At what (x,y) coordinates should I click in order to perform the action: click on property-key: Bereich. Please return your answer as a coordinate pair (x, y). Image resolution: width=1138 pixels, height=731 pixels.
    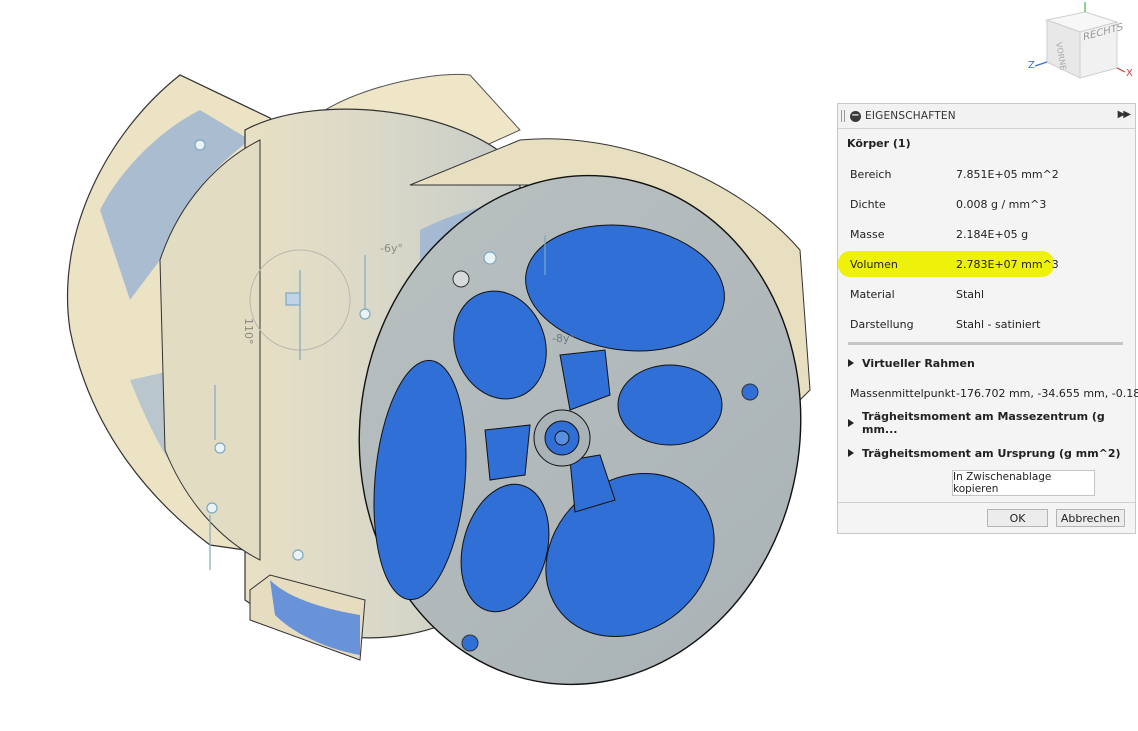
    Looking at the image, I should click on (871, 174).